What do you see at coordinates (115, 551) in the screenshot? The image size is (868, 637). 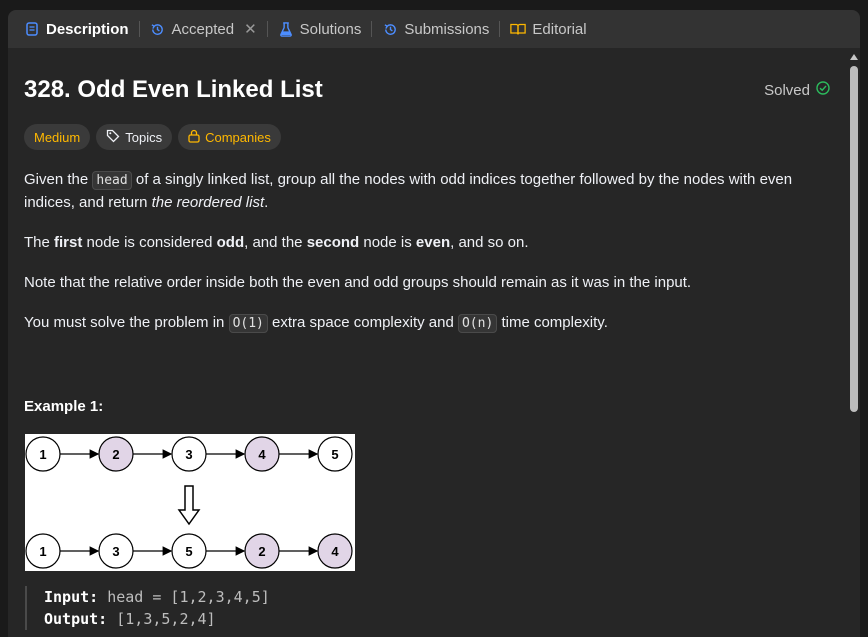 I see `output-list-node-value: 3` at bounding box center [115, 551].